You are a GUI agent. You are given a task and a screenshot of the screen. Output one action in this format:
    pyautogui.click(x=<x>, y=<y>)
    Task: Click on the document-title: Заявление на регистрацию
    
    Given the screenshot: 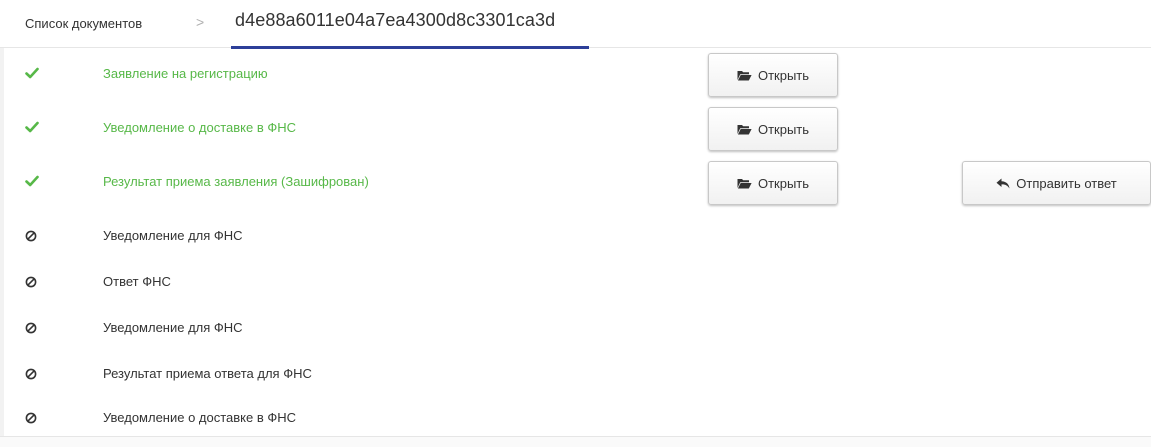 What is the action you would take?
    pyautogui.click(x=185, y=73)
    